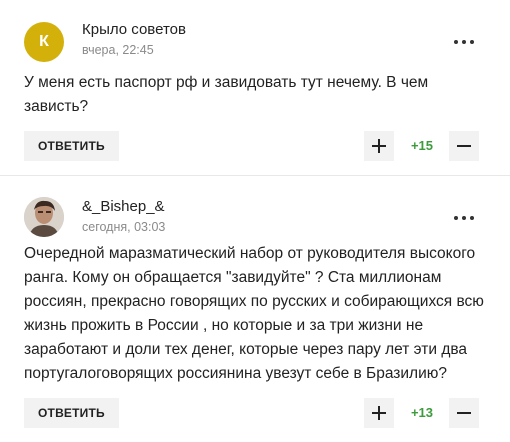  I want to click on comment-time: вчера, 22:45, so click(118, 50).